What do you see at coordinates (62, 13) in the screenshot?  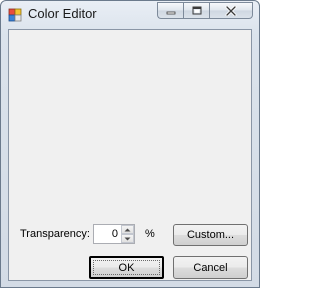 I see `window-title: Color Editor` at bounding box center [62, 13].